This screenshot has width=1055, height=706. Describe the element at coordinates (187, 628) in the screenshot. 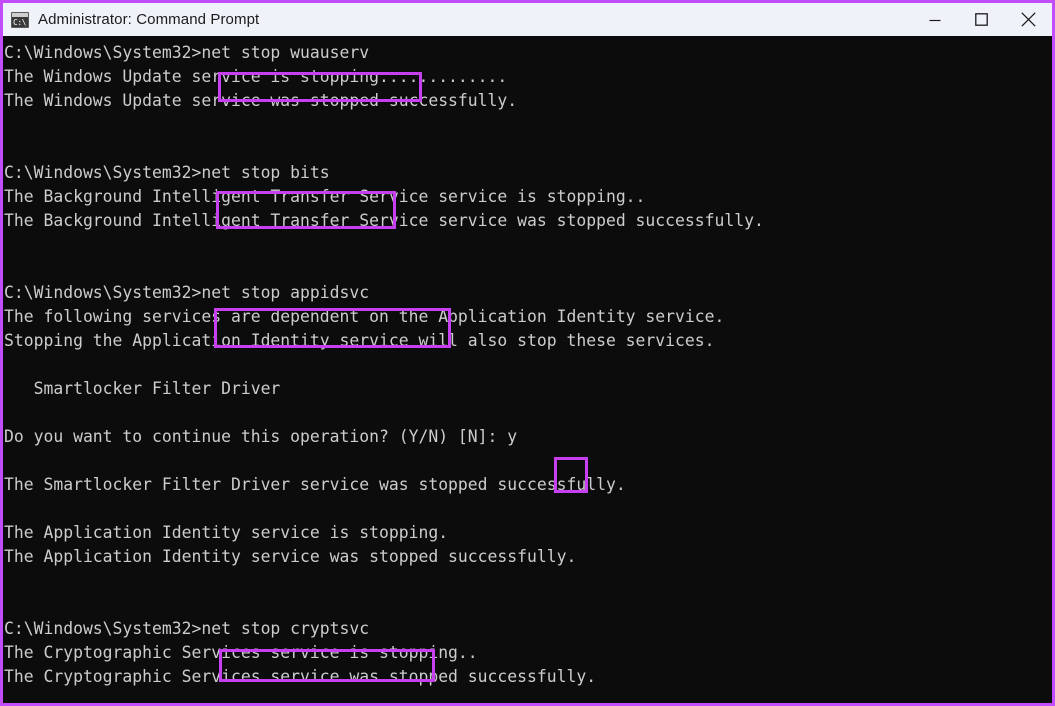

I see `console-line: C:\Windows\System32>net stop cryptsvc` at that location.